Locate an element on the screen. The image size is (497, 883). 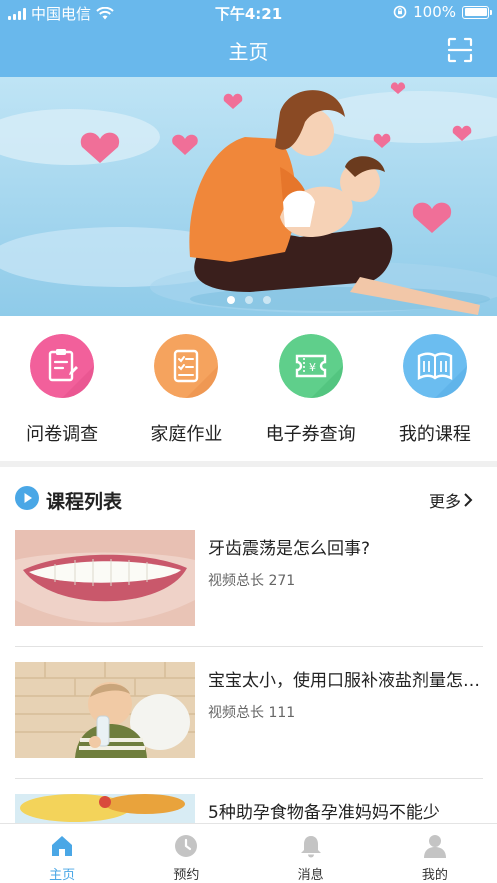
quick-action-courses: 我的课程 is located at coordinates (435, 388).